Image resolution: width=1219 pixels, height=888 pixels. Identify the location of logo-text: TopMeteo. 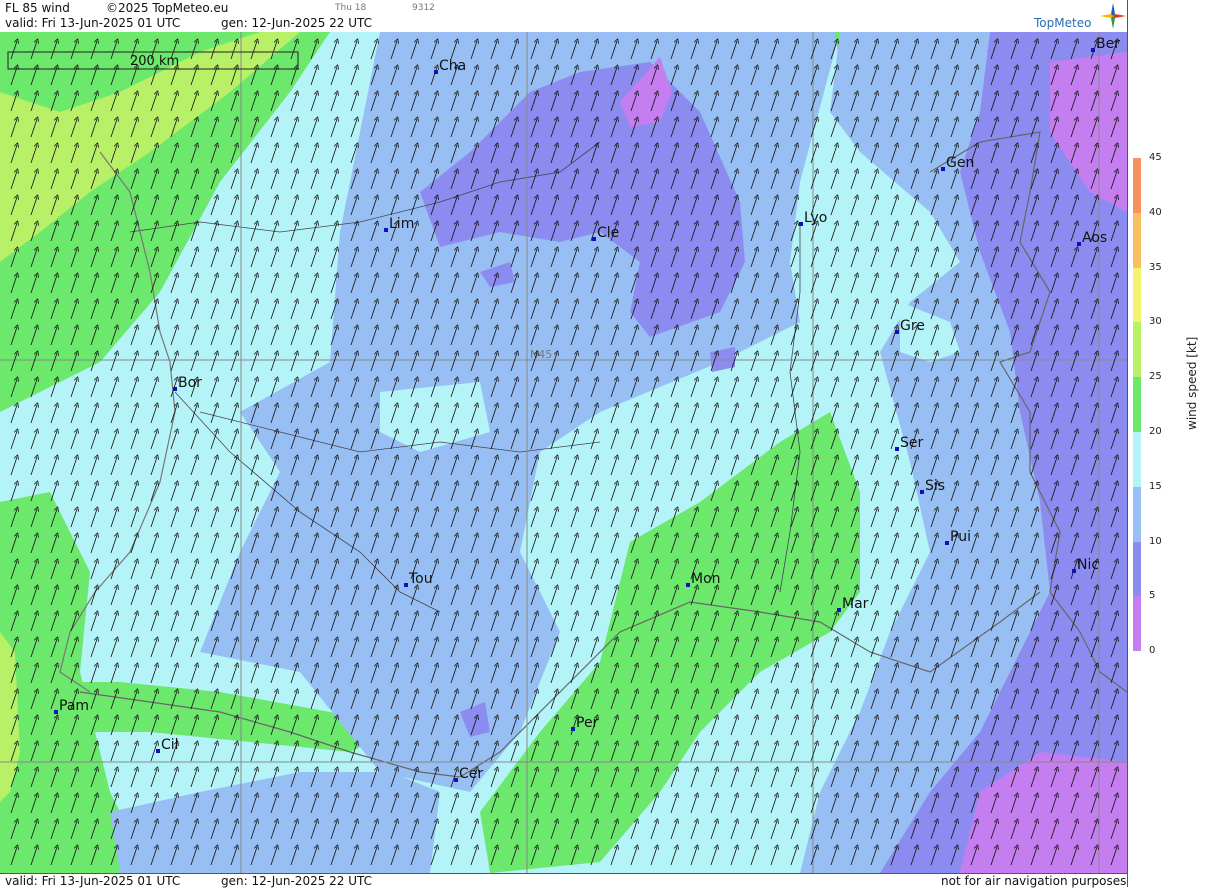
(1063, 23).